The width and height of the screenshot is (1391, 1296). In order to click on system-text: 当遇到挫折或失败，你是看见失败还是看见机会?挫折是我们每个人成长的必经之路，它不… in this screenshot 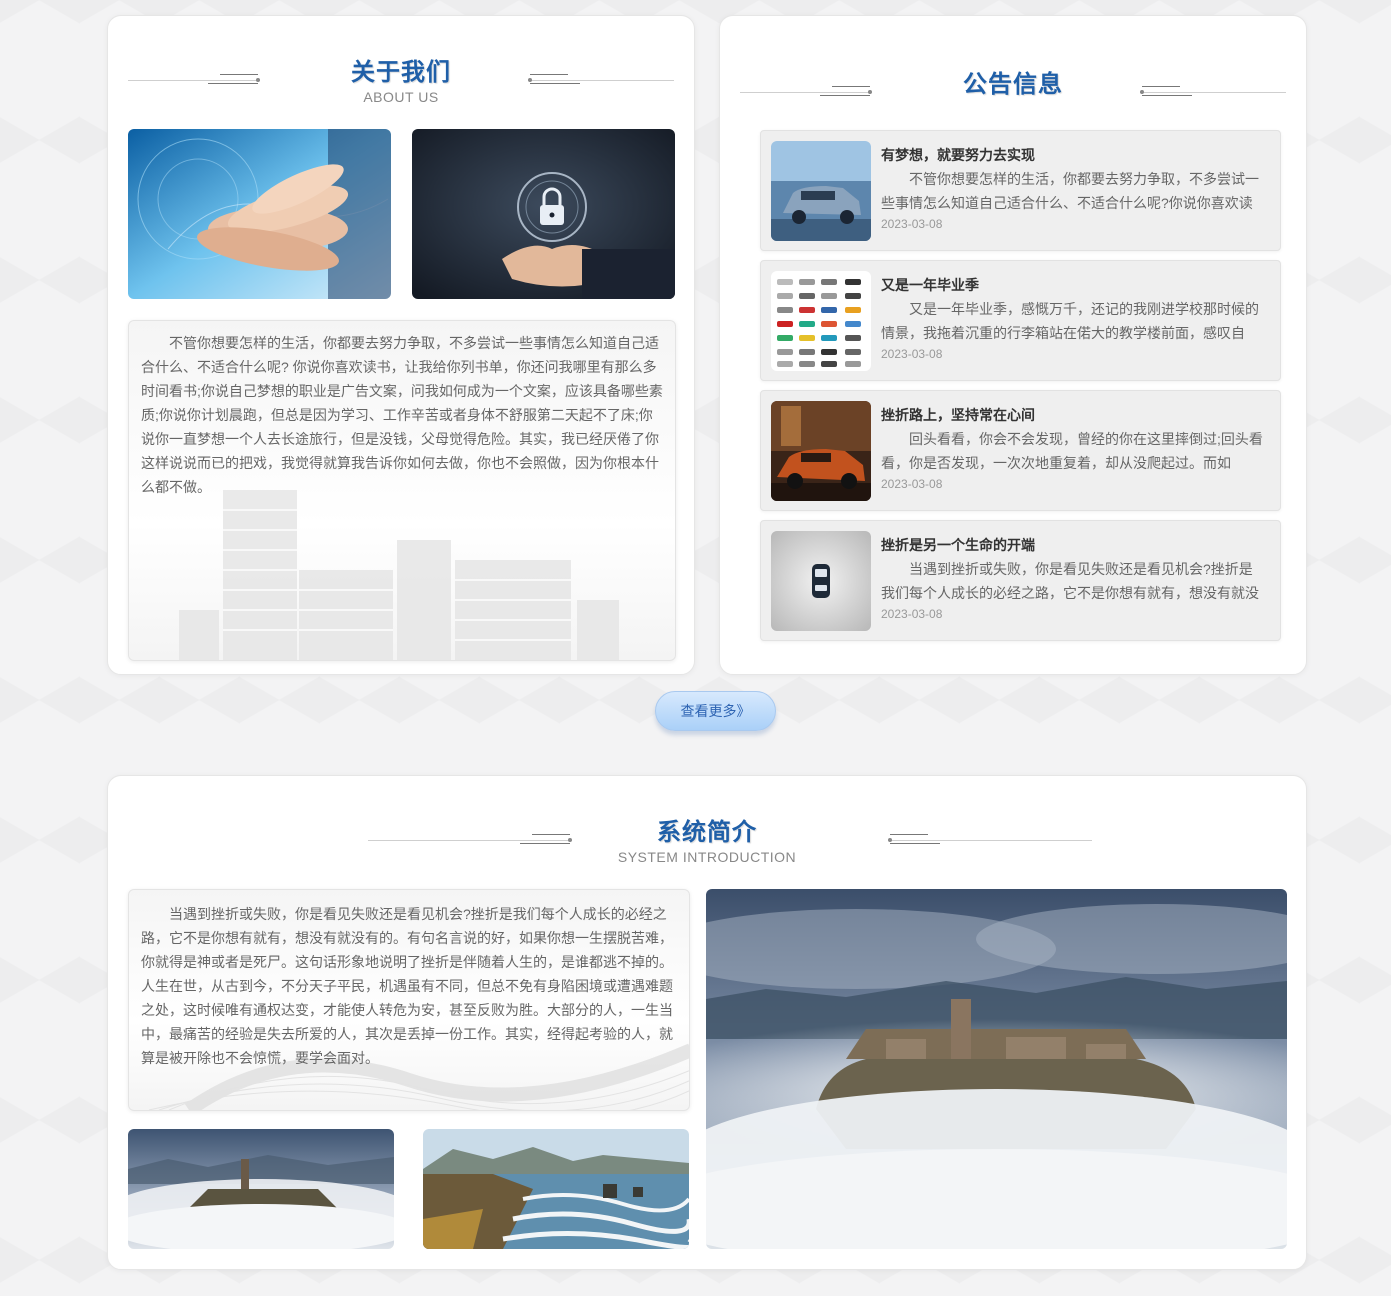, I will do `click(407, 986)`.